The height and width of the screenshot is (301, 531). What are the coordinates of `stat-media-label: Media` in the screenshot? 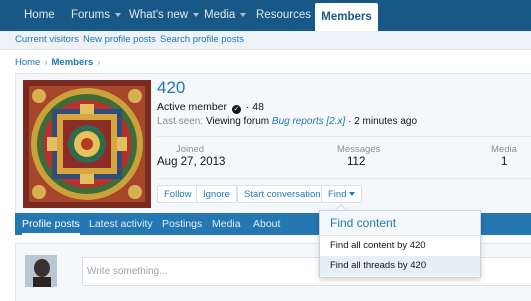 It's located at (504, 149).